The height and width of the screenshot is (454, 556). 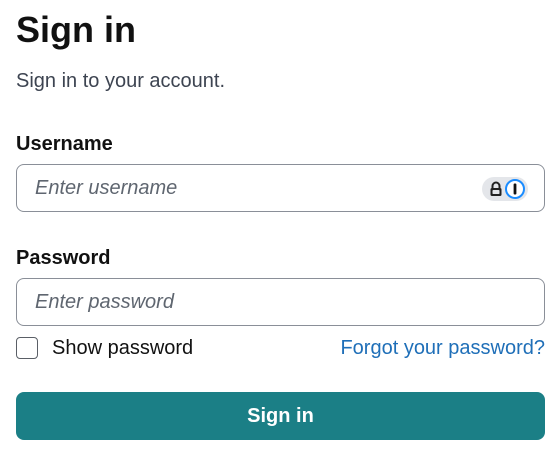 I want to click on show-password-checkbox, so click(x=27, y=348).